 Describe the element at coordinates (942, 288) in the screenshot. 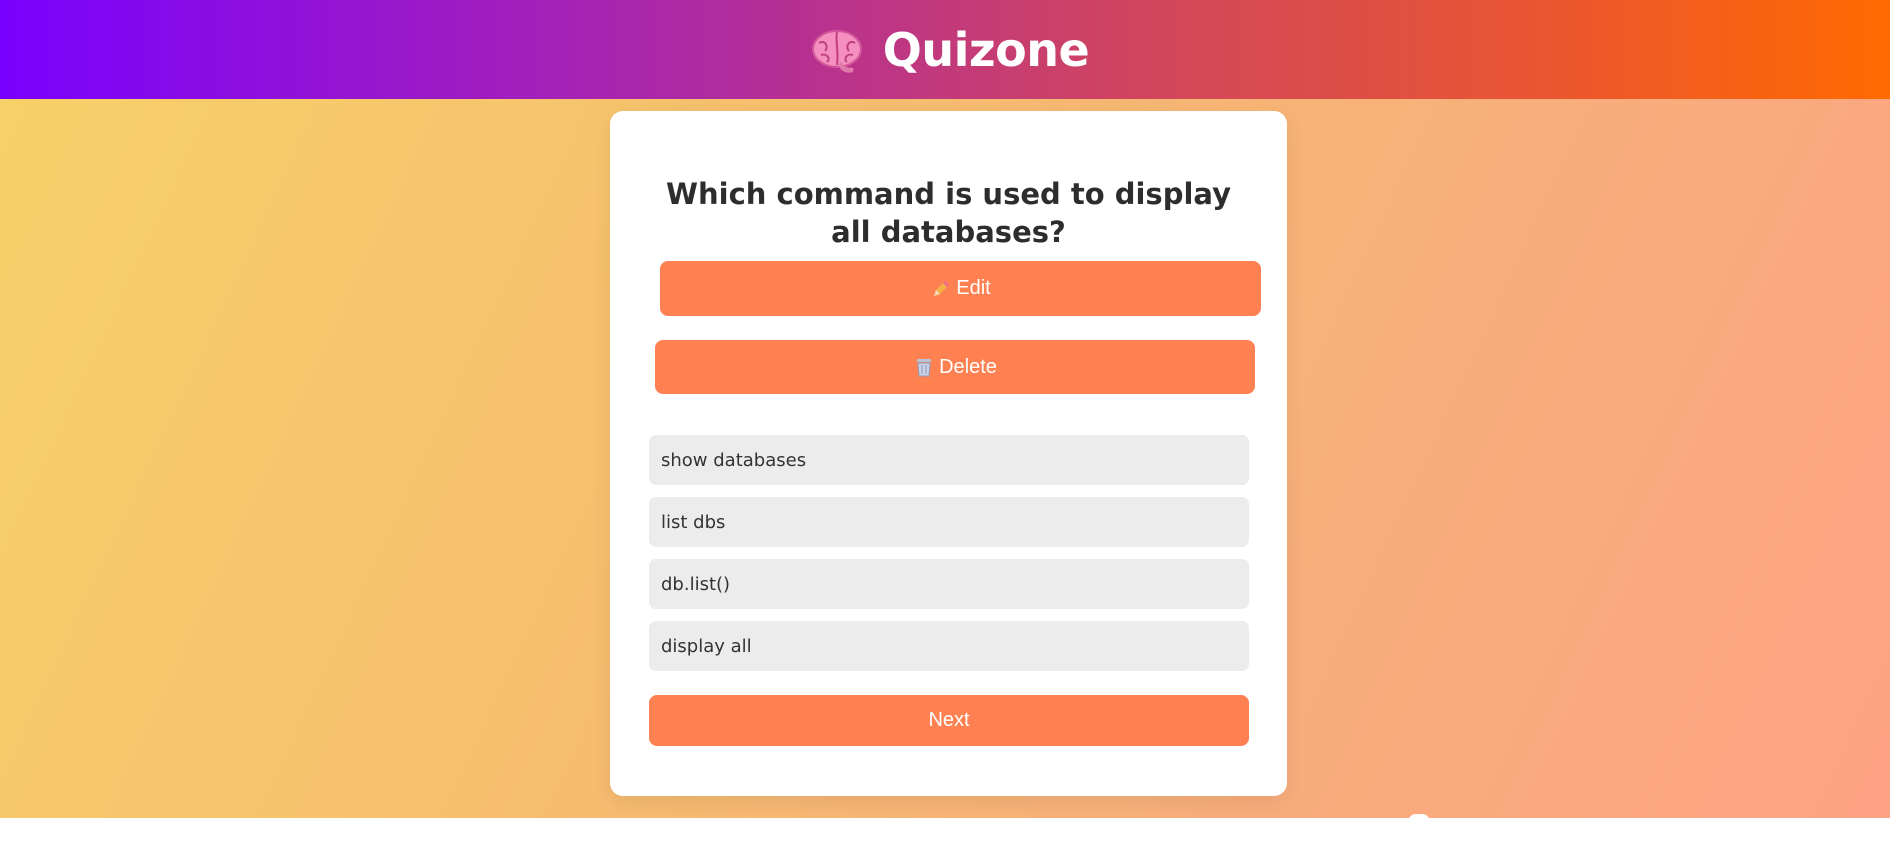

I see `pencil-icon` at that location.